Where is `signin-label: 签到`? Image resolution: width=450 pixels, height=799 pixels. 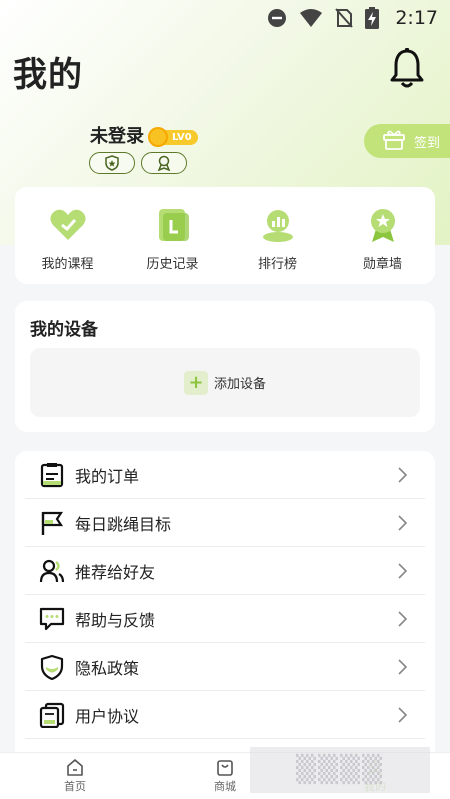
signin-label: 签到 is located at coordinates (427, 143).